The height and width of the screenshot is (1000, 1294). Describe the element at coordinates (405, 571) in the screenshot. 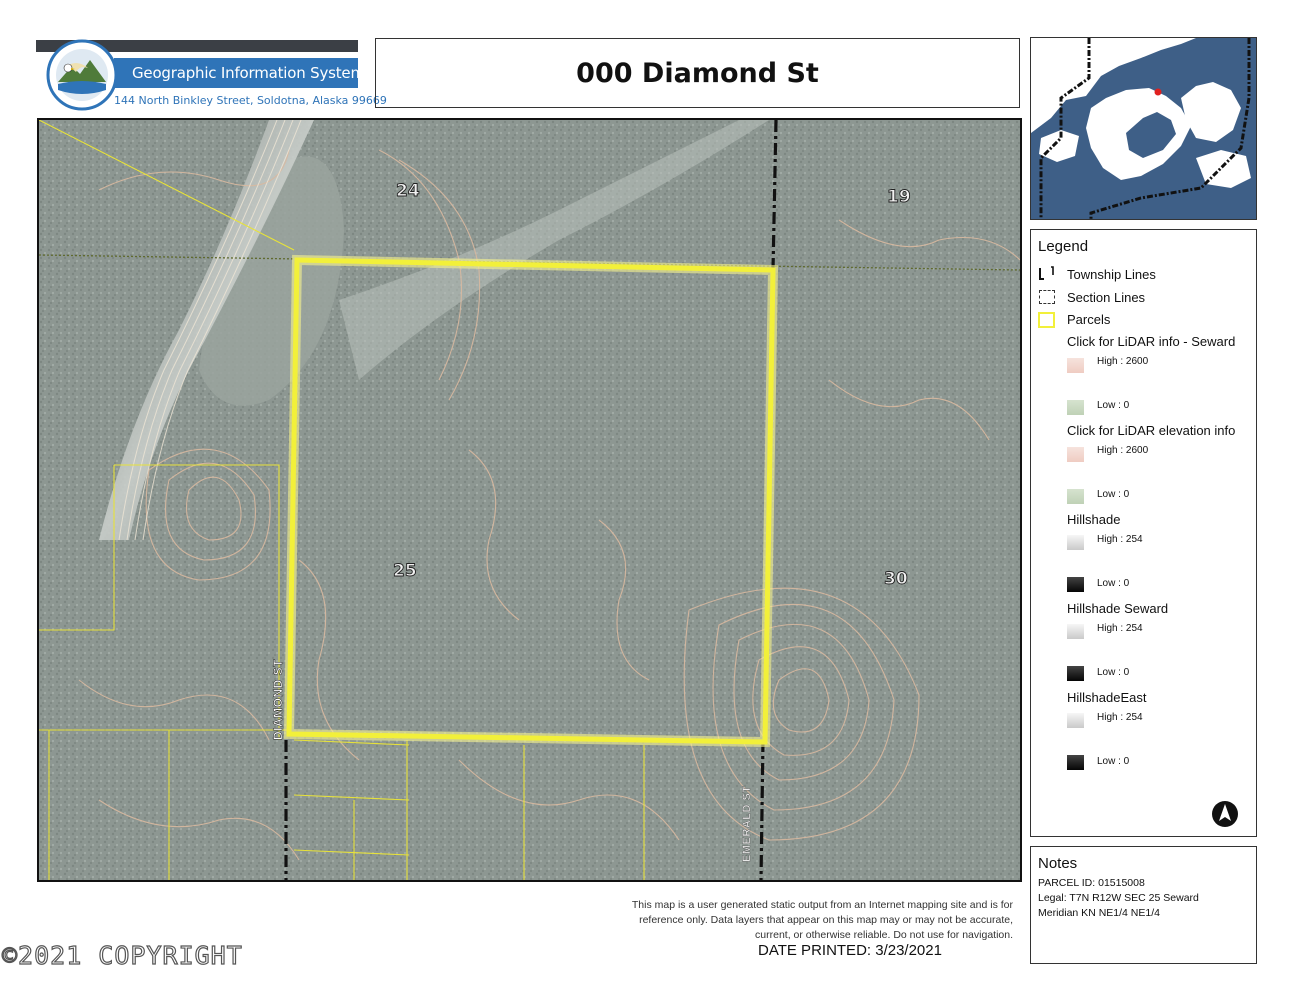

I see `section-label-25: 25` at that location.